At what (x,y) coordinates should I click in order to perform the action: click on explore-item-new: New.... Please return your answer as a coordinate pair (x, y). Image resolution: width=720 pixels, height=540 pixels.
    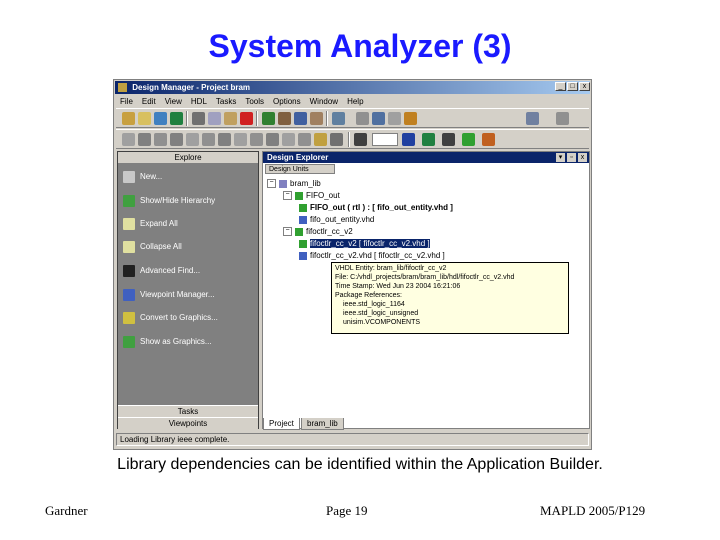
    Looking at the image, I should click on (142, 177).